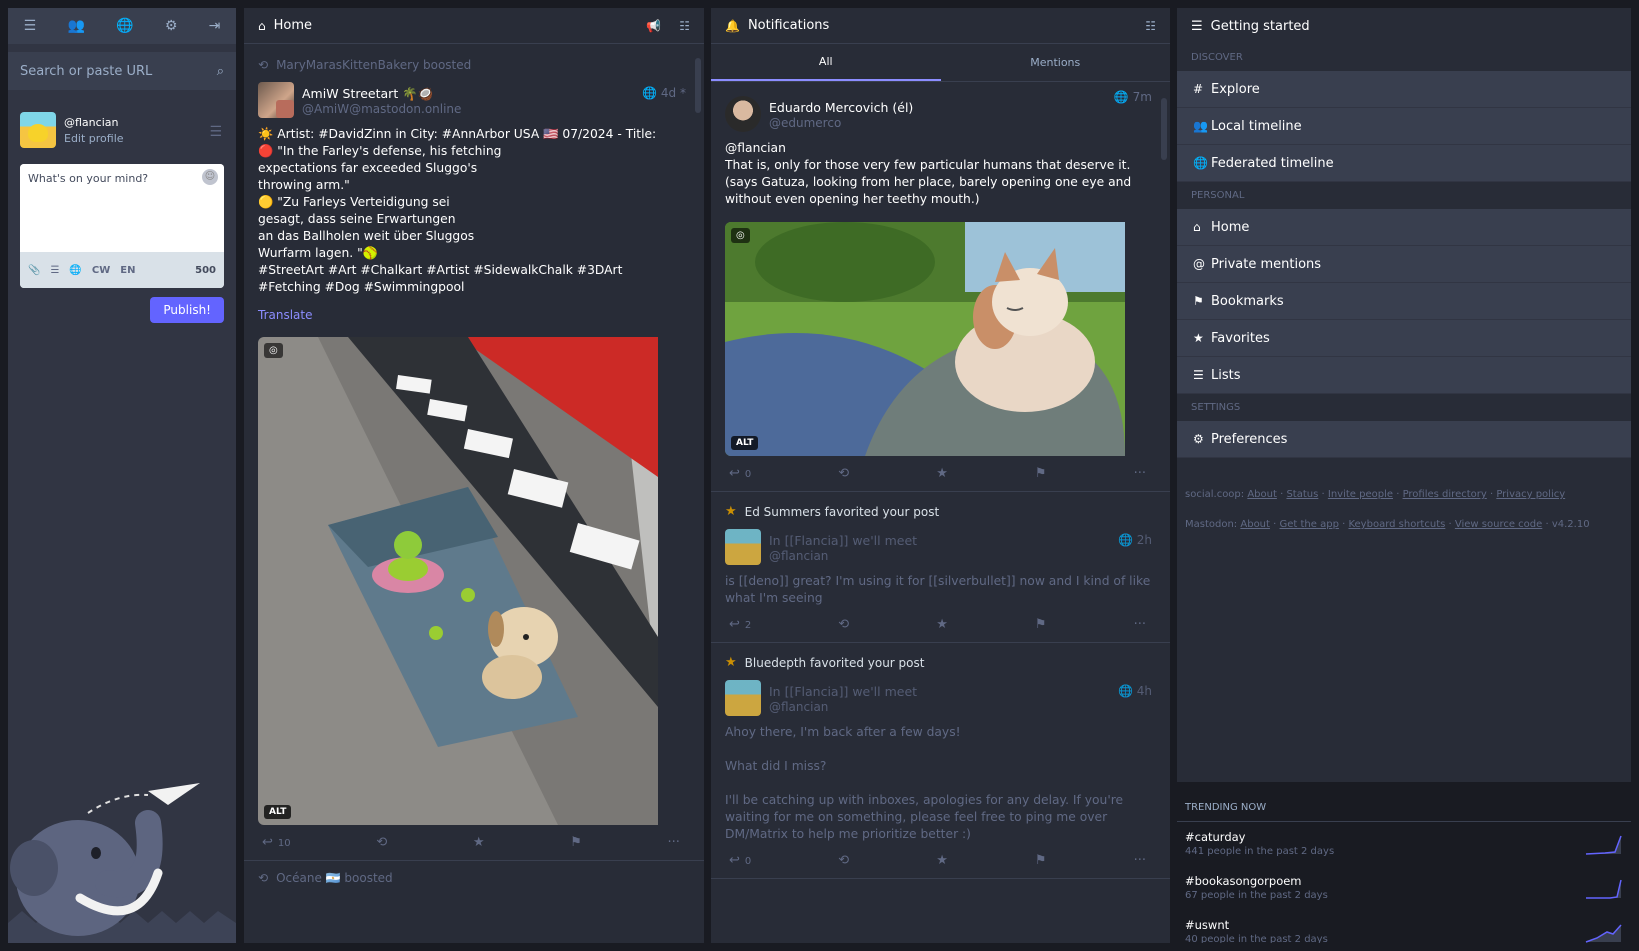  Describe the element at coordinates (1530, 494) in the screenshot. I see `link-privacy-policy: Privacy policy` at that location.